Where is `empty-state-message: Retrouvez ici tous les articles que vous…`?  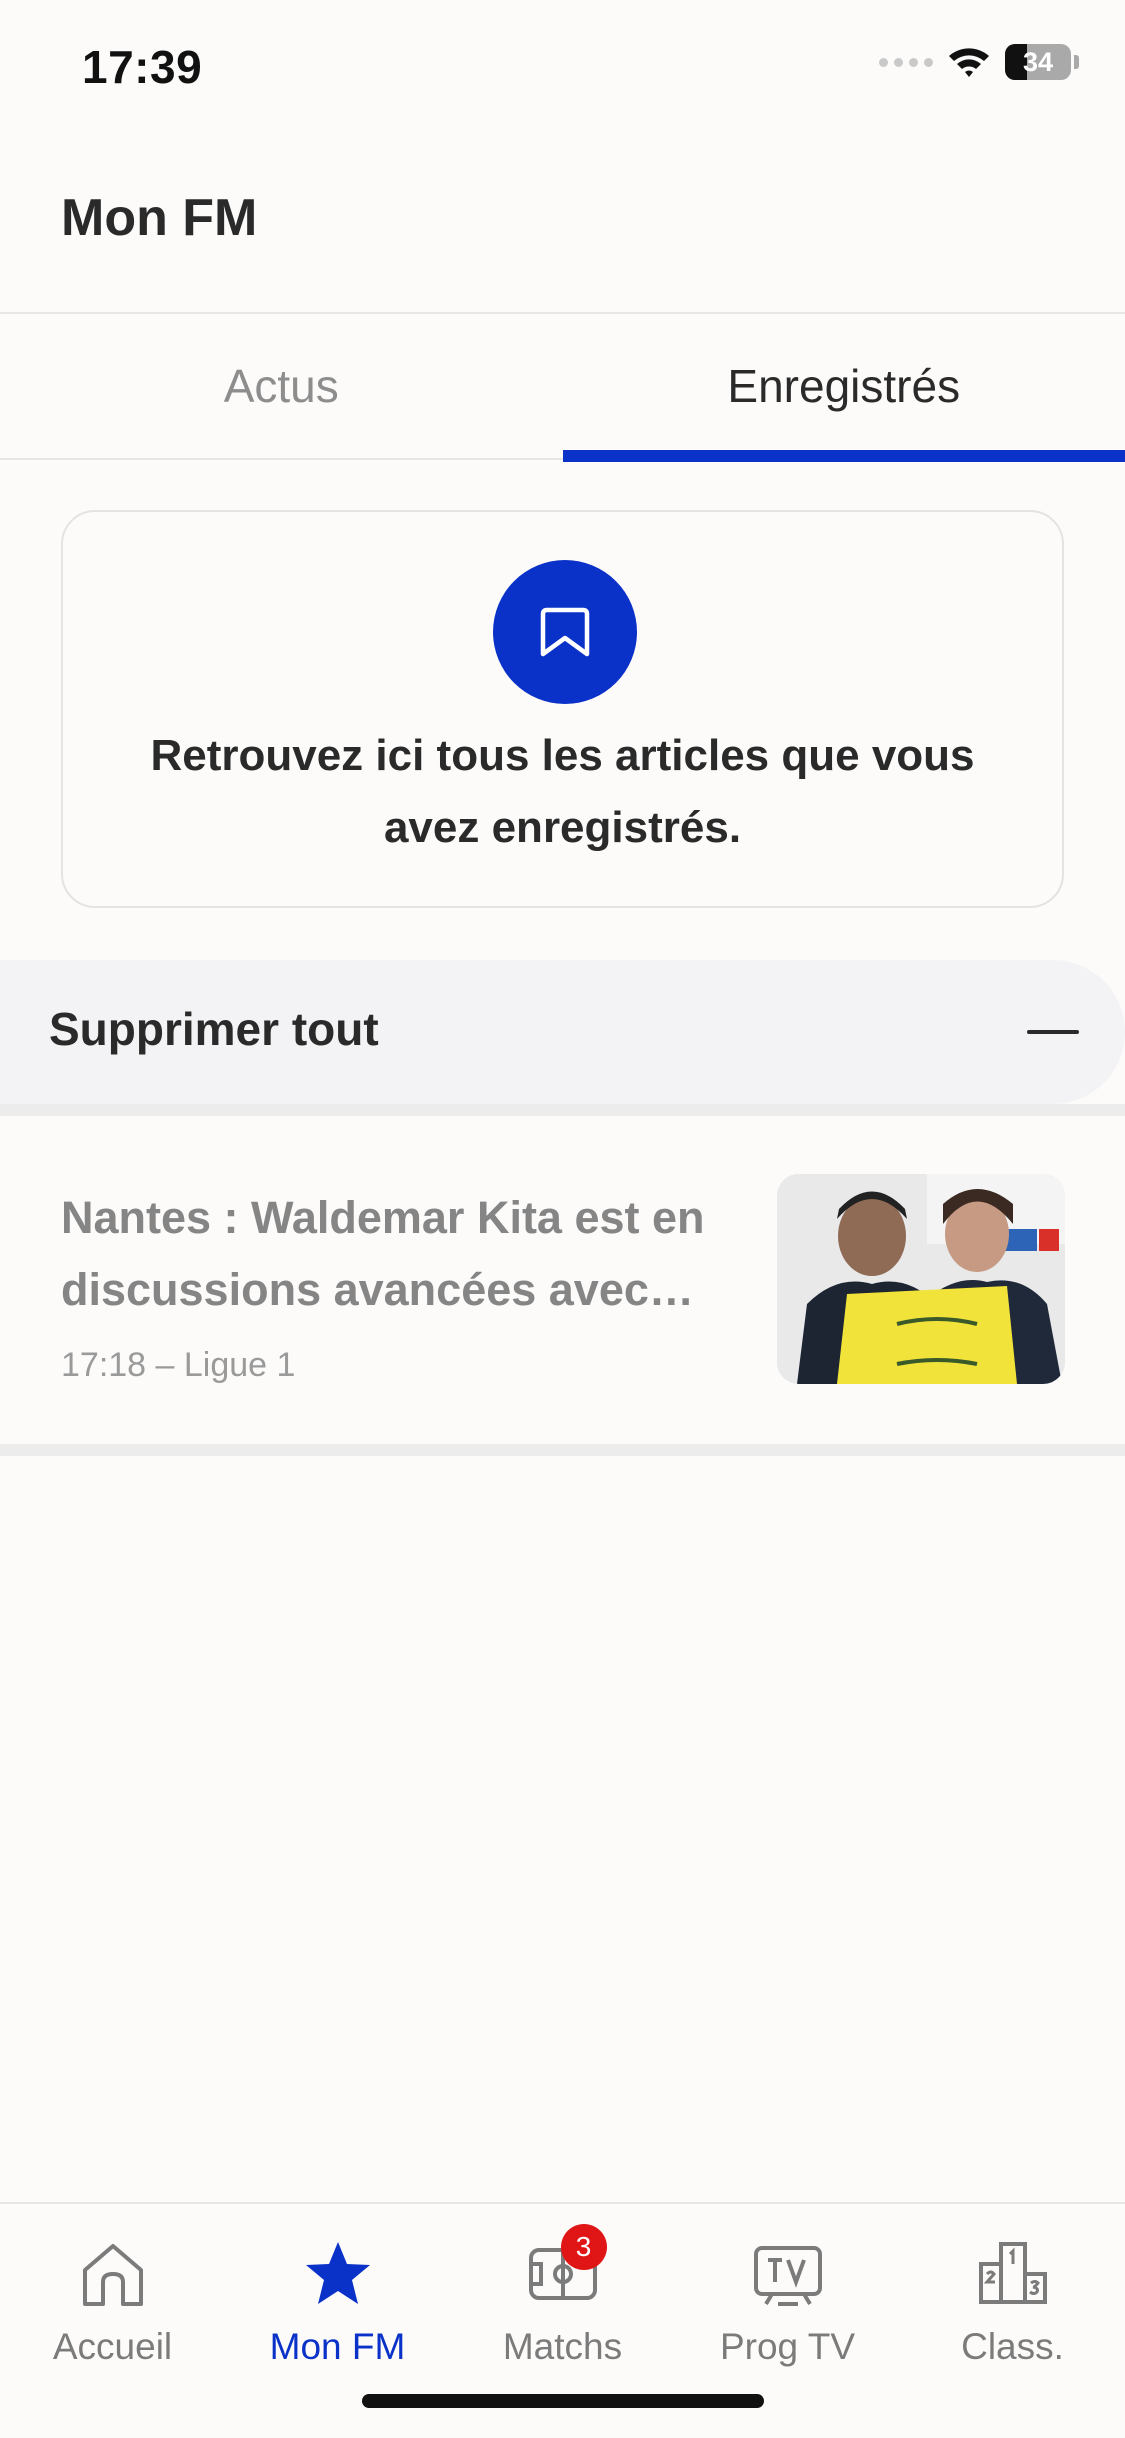
empty-state-message: Retrouvez ici tous les articles que vous… is located at coordinates (562, 792).